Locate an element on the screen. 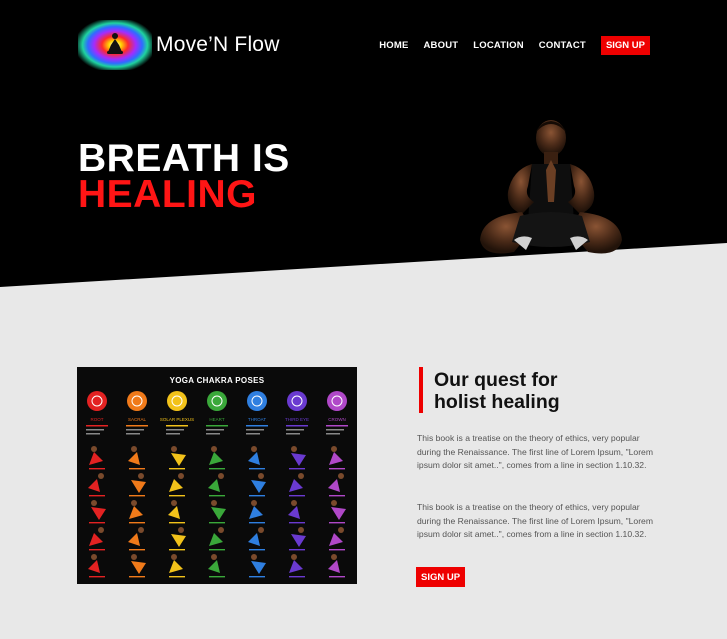 The image size is (727, 639). main-nav: HOME ABOUT LOCATION CONTACT SIGN UP is located at coordinates (507, 45).